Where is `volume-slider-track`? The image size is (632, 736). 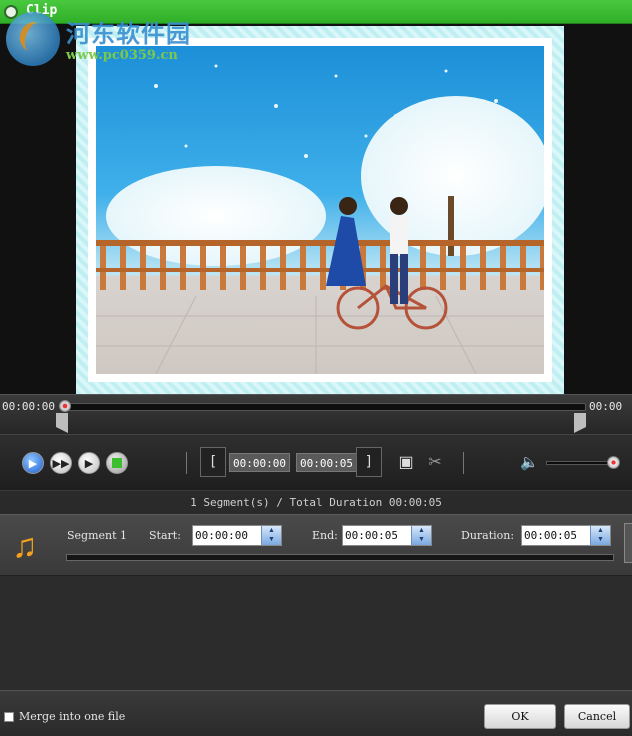
volume-slider-track is located at coordinates (581, 463).